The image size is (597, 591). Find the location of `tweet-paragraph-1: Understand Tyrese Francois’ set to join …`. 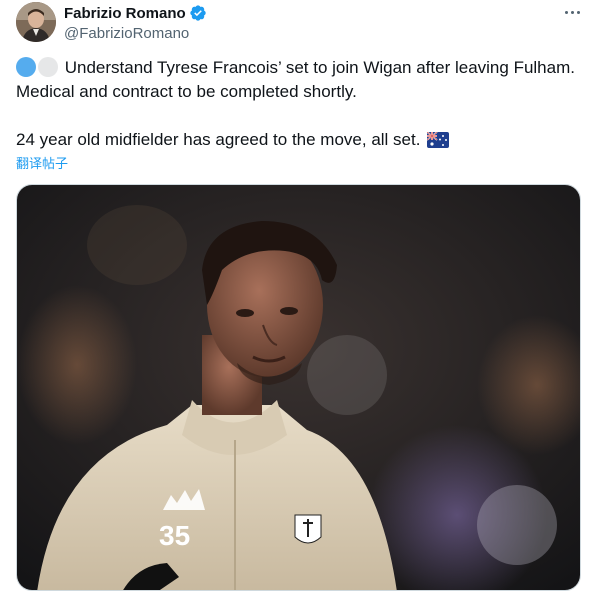

tweet-paragraph-1: Understand Tyrese Francois’ set to join … is located at coordinates (296, 80).